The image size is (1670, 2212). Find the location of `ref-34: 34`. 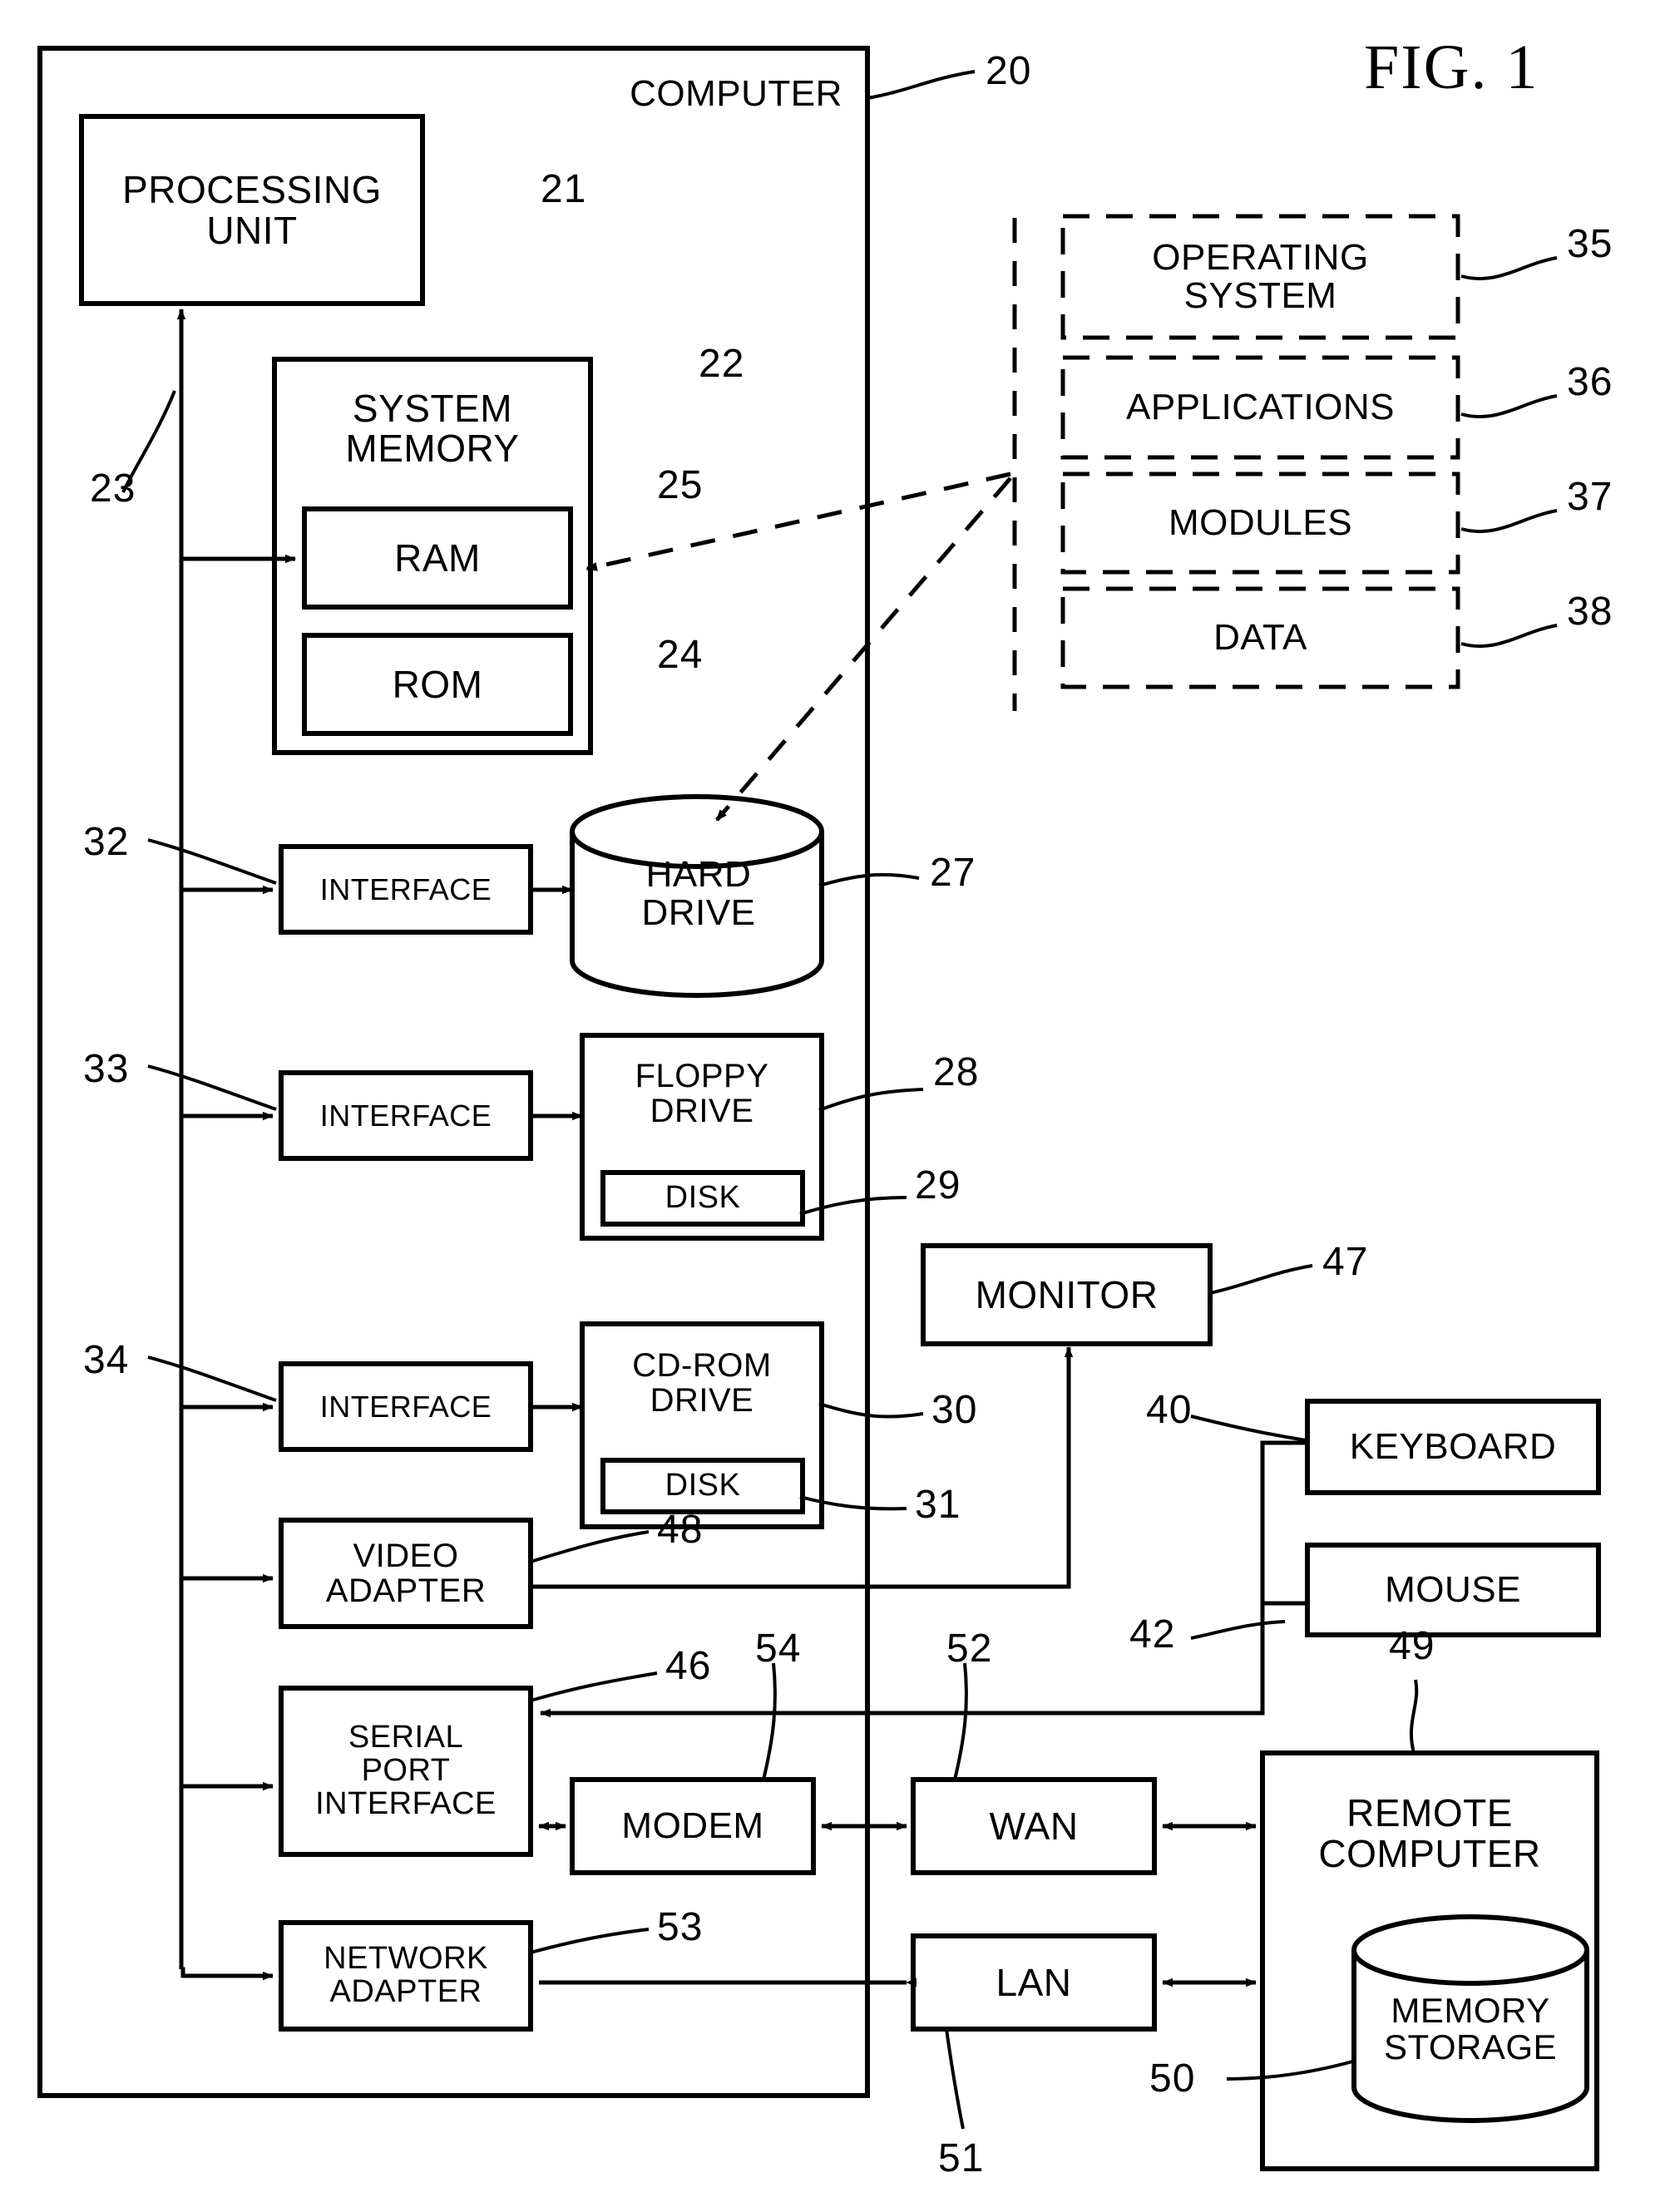

ref-34: 34 is located at coordinates (107, 1360).